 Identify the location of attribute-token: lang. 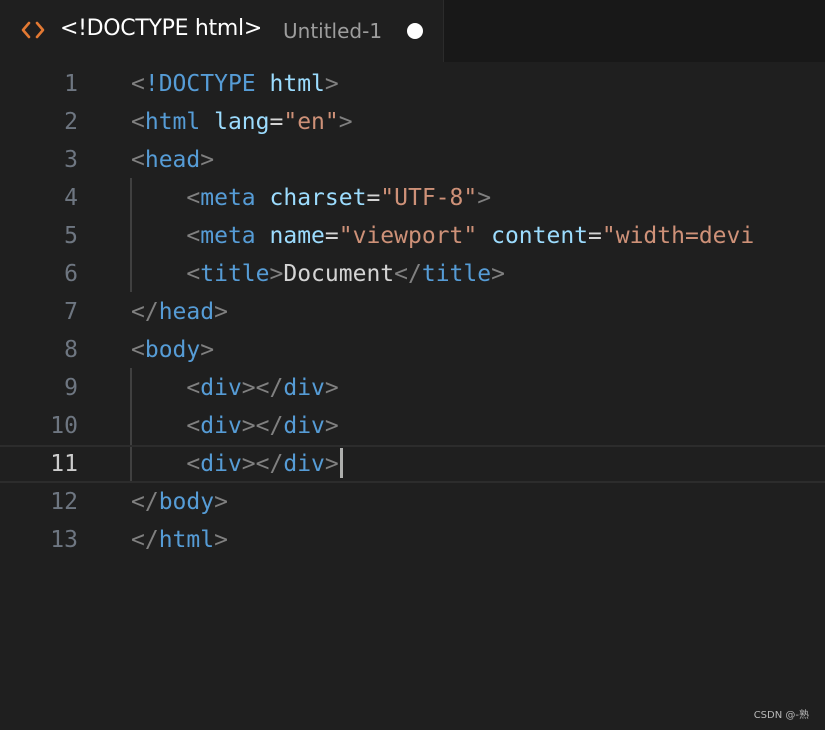
(242, 122).